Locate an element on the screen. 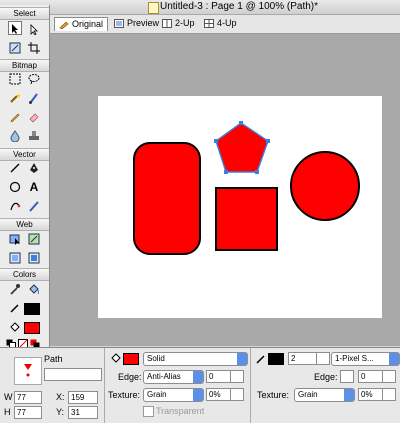 The height and width of the screenshot is (423, 400). brush-tool is located at coordinates (34, 98).